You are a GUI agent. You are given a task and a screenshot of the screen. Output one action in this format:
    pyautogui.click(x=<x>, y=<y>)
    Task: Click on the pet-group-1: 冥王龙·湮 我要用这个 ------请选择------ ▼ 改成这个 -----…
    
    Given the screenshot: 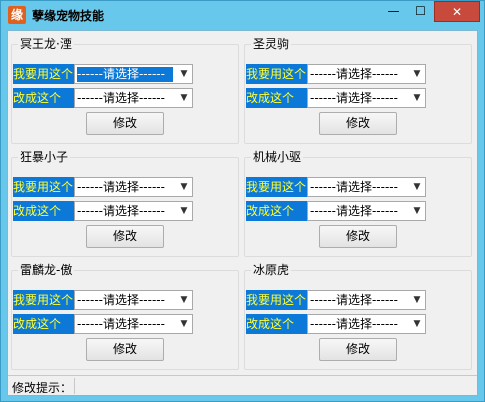 What is the action you would take?
    pyautogui.click(x=125, y=90)
    